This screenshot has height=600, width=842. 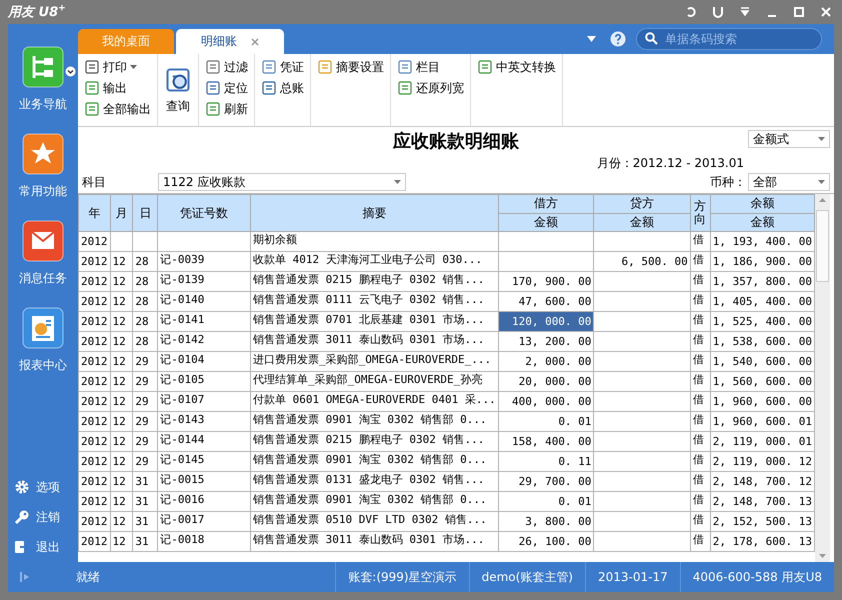 What do you see at coordinates (642, 262) in the screenshot?
I see `table-cell: 6, 500. 00` at bounding box center [642, 262].